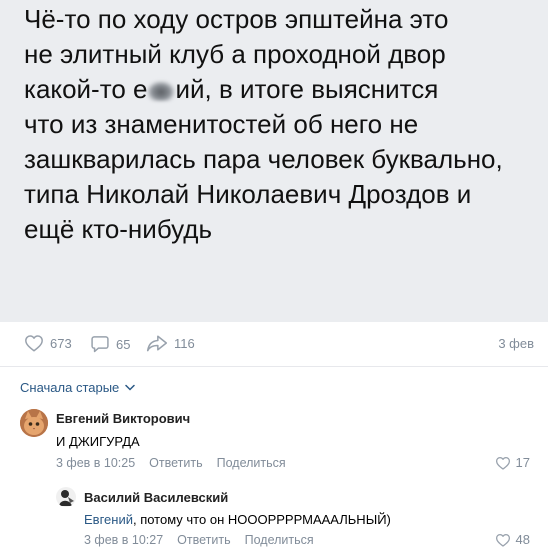 Image resolution: width=548 pixels, height=556 pixels. Describe the element at coordinates (516, 343) in the screenshot. I see `post-date: 3 фев` at that location.